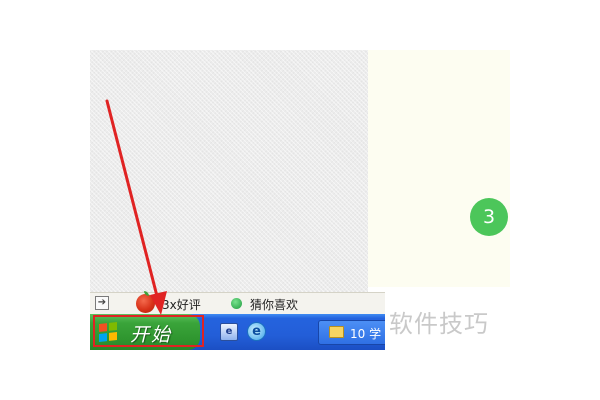  I want to click on side-panel, so click(439, 168).